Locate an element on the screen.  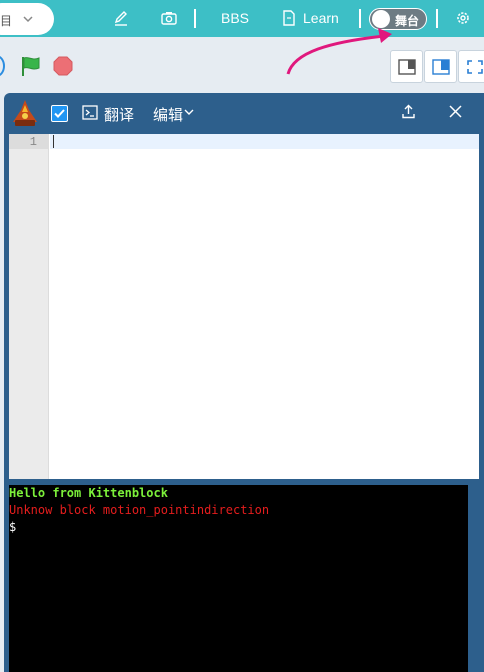
close-icon is located at coordinates (455, 111).